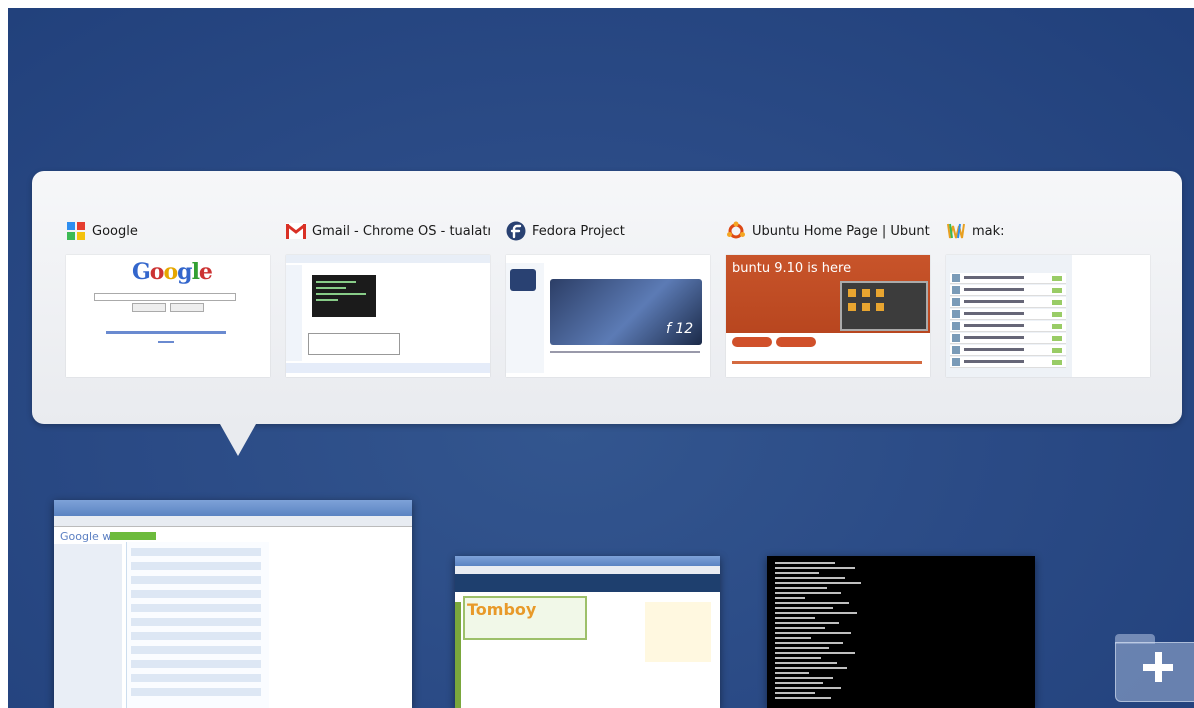  Describe the element at coordinates (516, 231) in the screenshot. I see `fedora-icon` at that location.